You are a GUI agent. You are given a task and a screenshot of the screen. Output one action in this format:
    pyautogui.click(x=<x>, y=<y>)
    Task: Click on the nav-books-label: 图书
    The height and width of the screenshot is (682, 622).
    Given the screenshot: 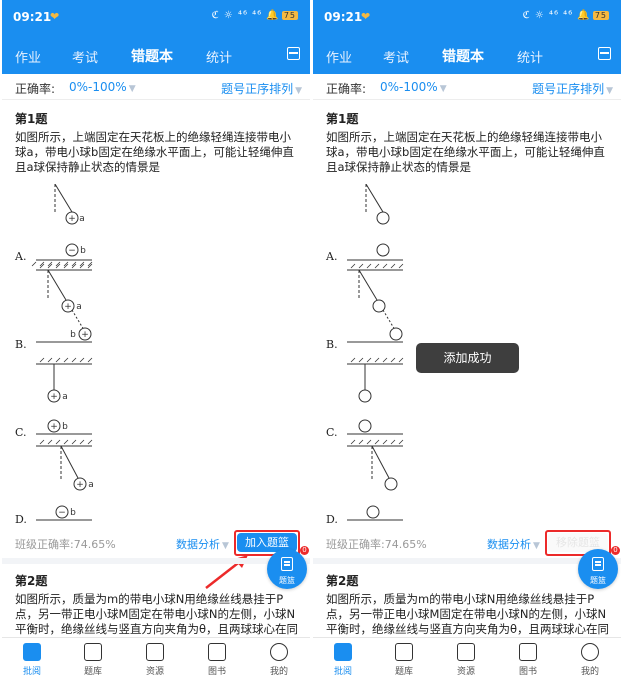 What is the action you would take?
    pyautogui.click(x=216, y=672)
    